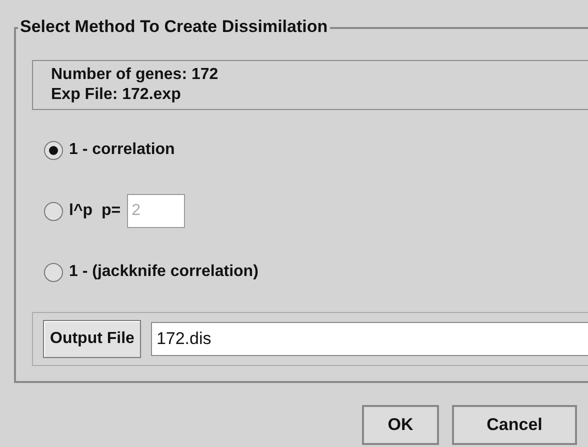 The width and height of the screenshot is (588, 447). Describe the element at coordinates (135, 75) in the screenshot. I see `info-text: Number of genes: 172` at that location.